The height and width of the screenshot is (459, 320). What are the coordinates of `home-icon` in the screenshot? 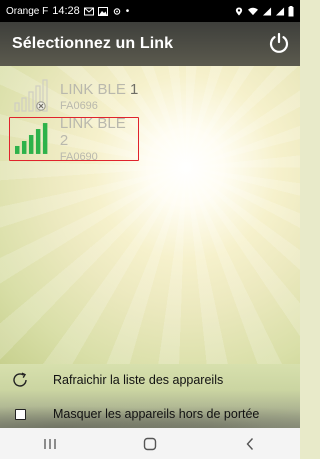 It's located at (150, 443).